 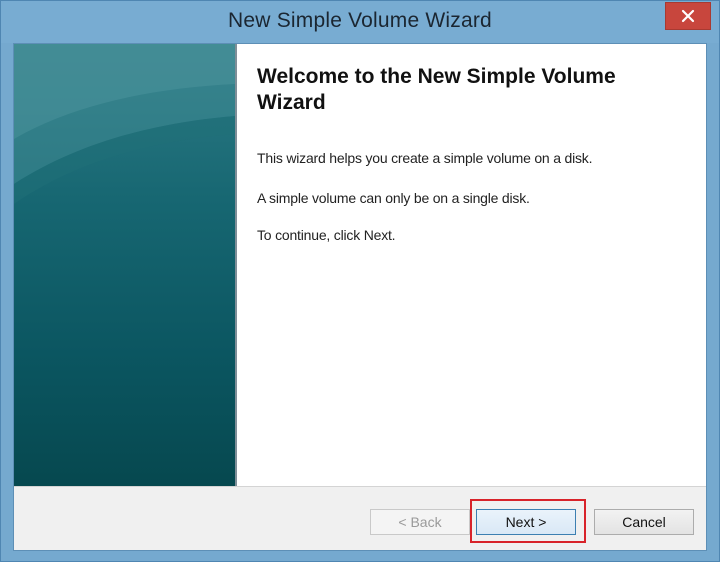 I want to click on next-button: Next >, so click(x=526, y=522).